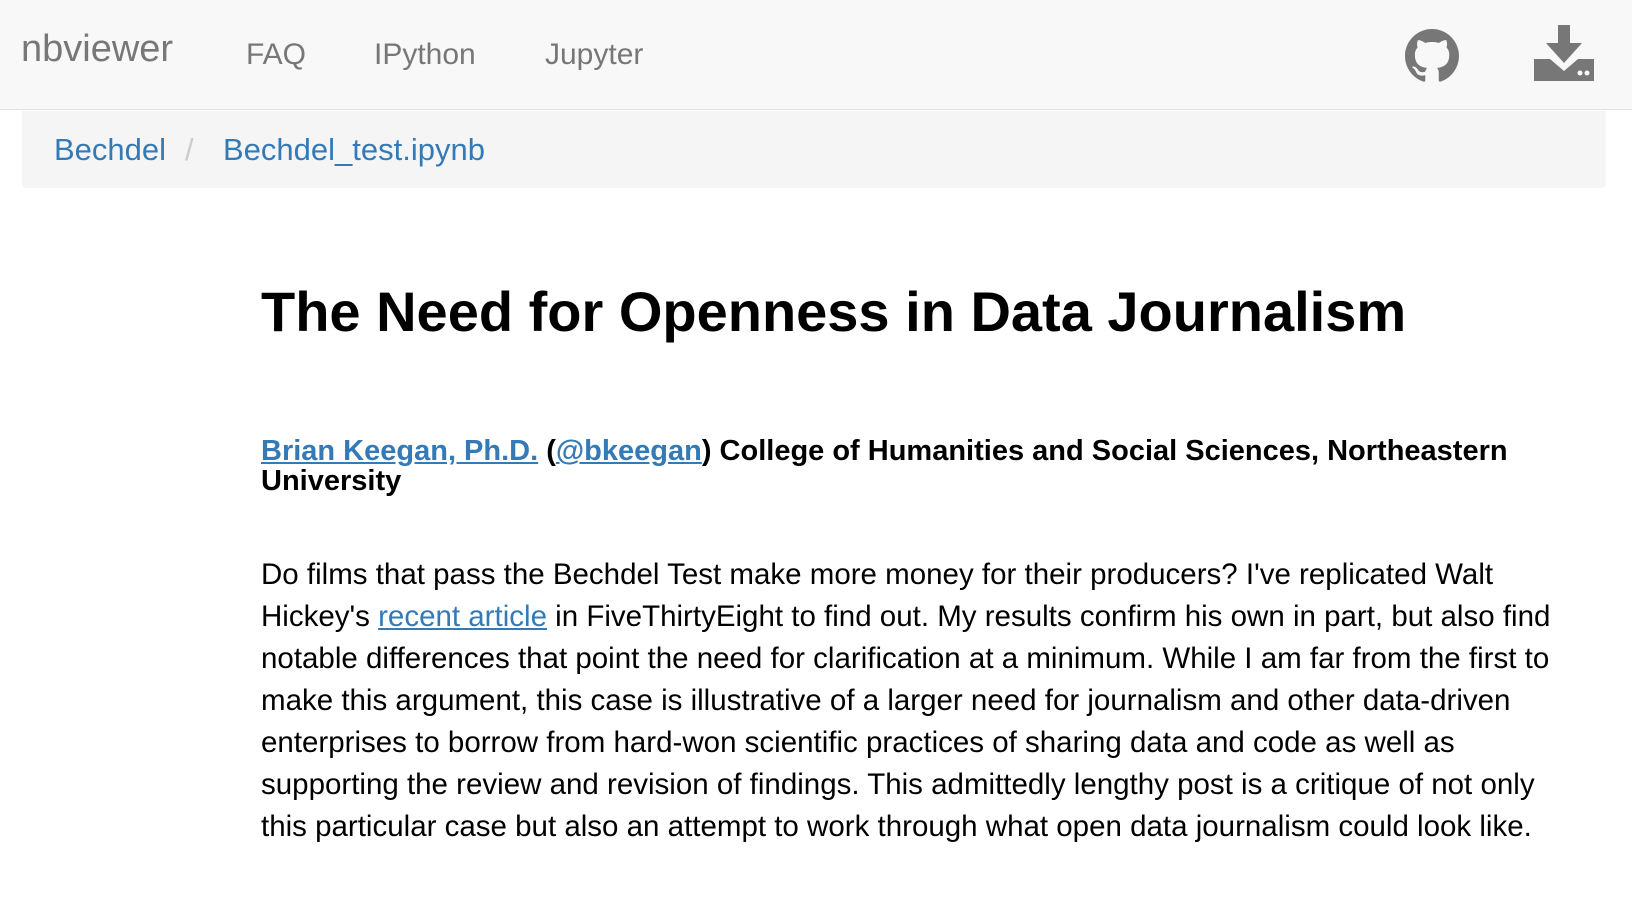  What do you see at coordinates (110, 149) in the screenshot?
I see `breadcrumb-item-bechdel: Bechdel` at bounding box center [110, 149].